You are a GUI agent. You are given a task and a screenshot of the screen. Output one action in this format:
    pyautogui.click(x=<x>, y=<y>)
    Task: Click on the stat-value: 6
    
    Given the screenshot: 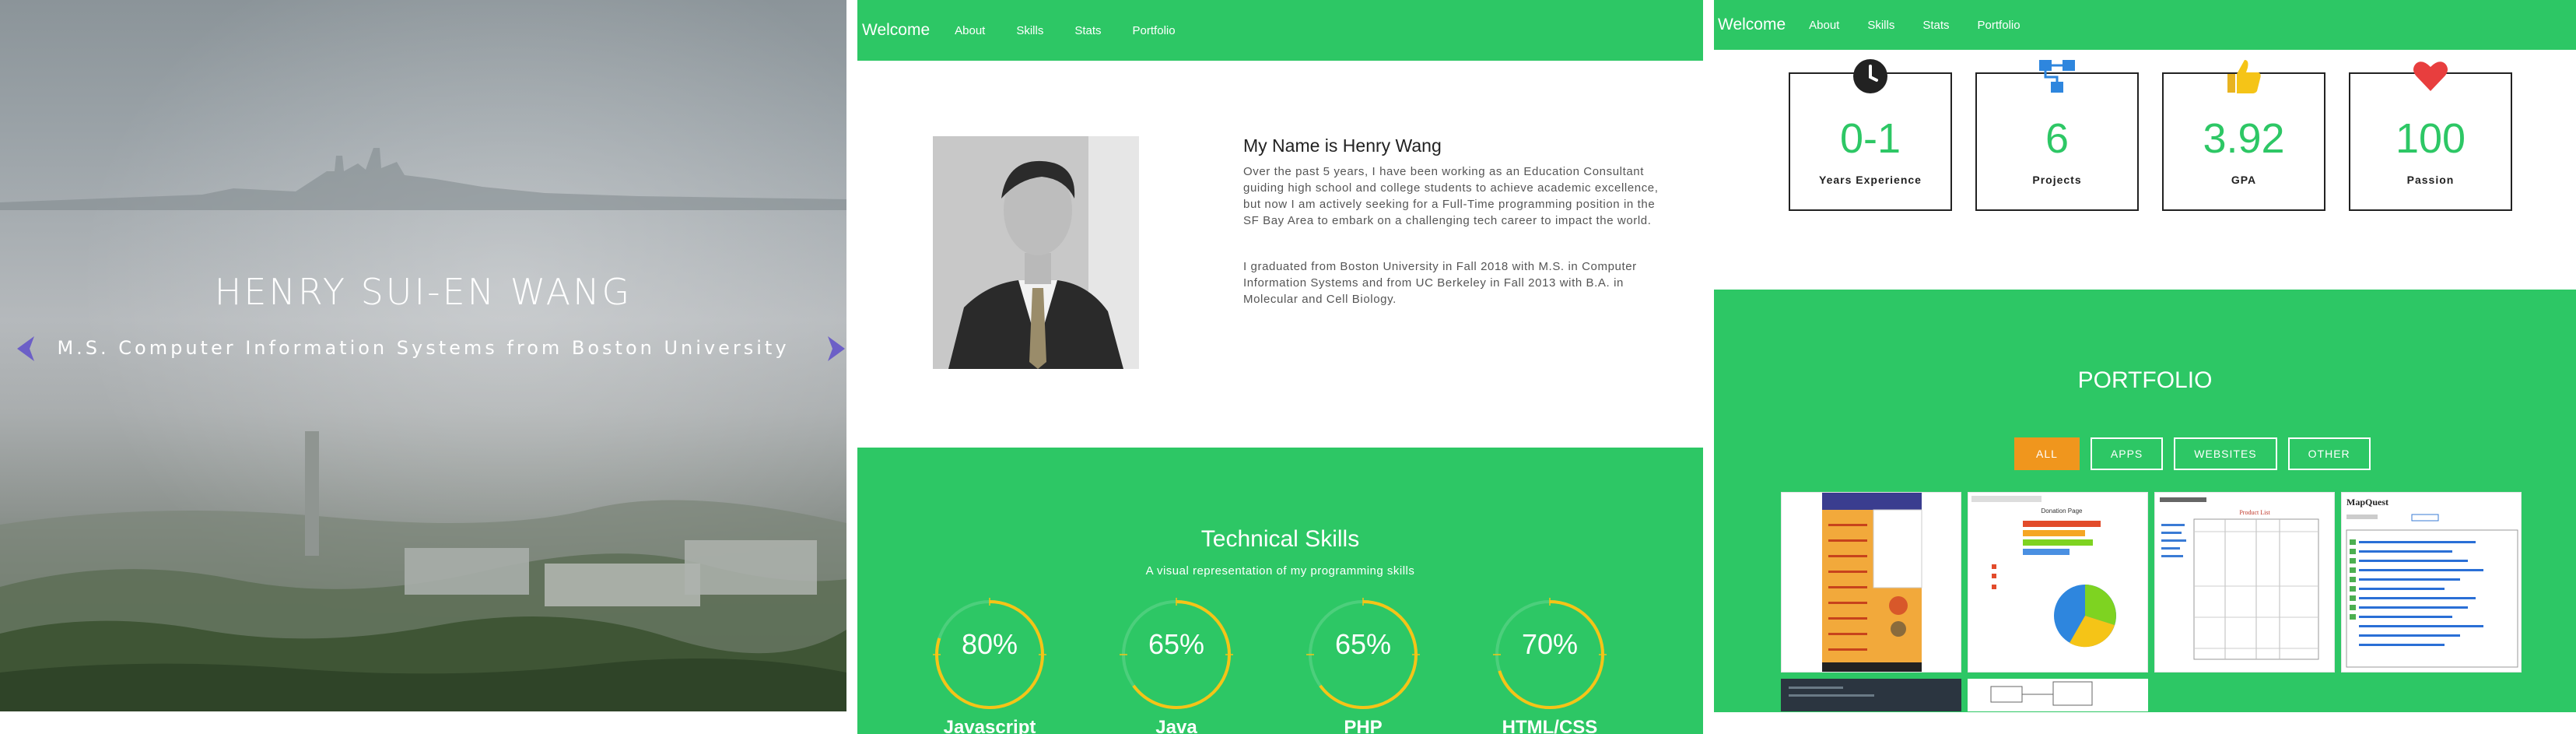 What is the action you would take?
    pyautogui.click(x=2057, y=139)
    